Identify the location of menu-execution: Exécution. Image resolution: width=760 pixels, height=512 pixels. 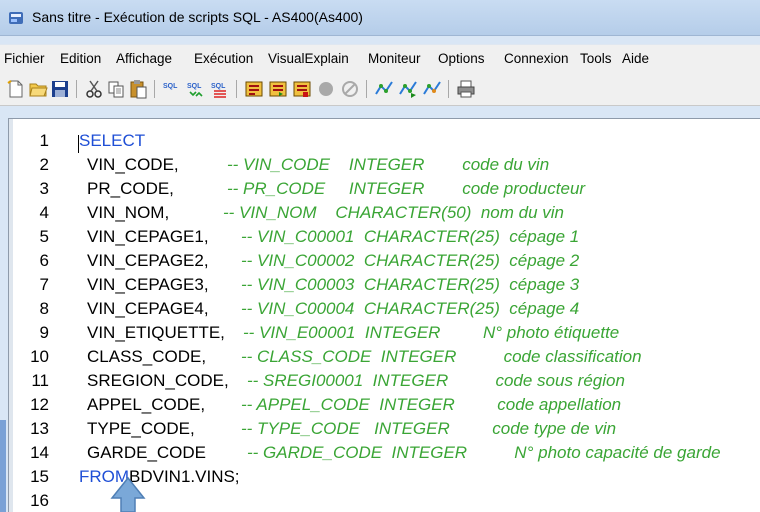
(223, 58).